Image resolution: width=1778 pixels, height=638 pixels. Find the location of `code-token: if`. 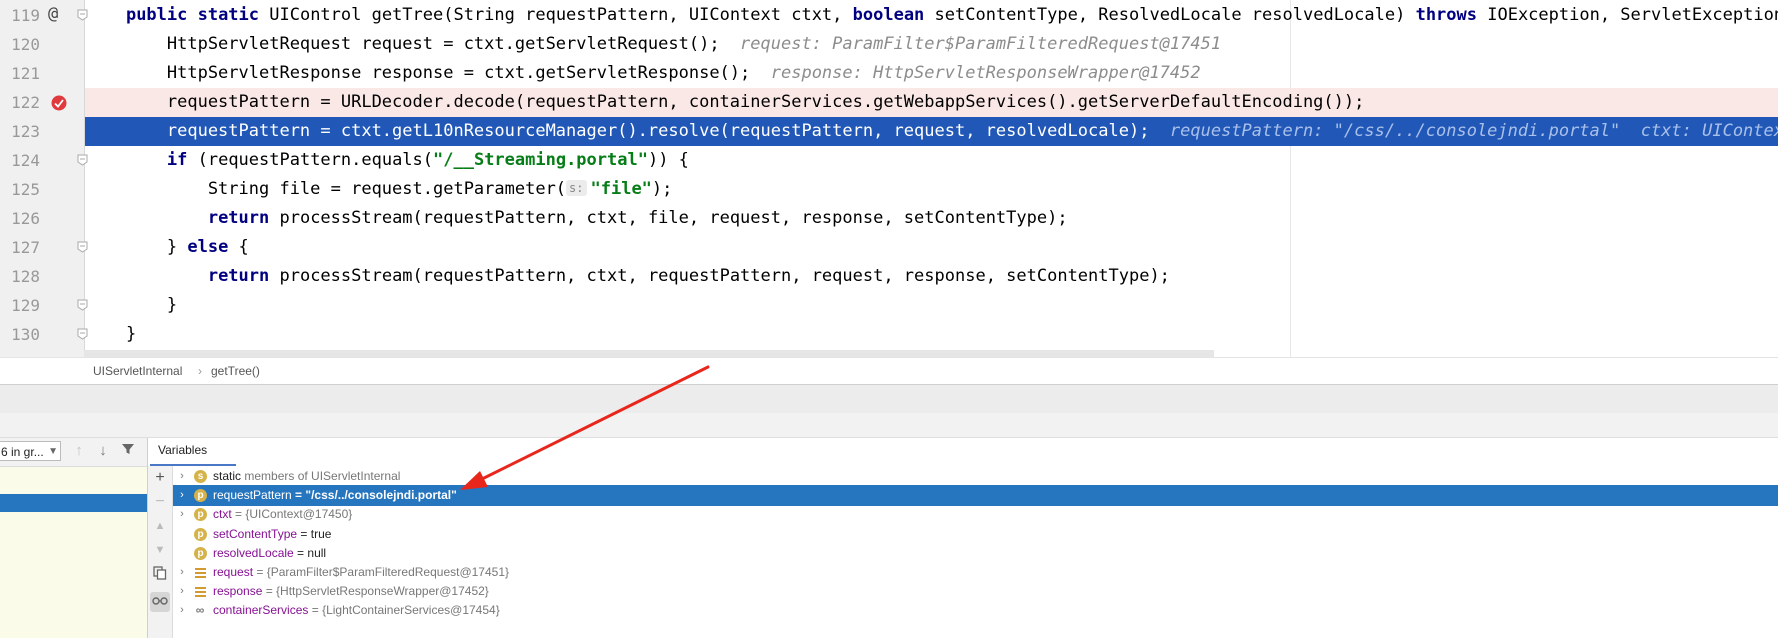

code-token: if is located at coordinates (182, 160).